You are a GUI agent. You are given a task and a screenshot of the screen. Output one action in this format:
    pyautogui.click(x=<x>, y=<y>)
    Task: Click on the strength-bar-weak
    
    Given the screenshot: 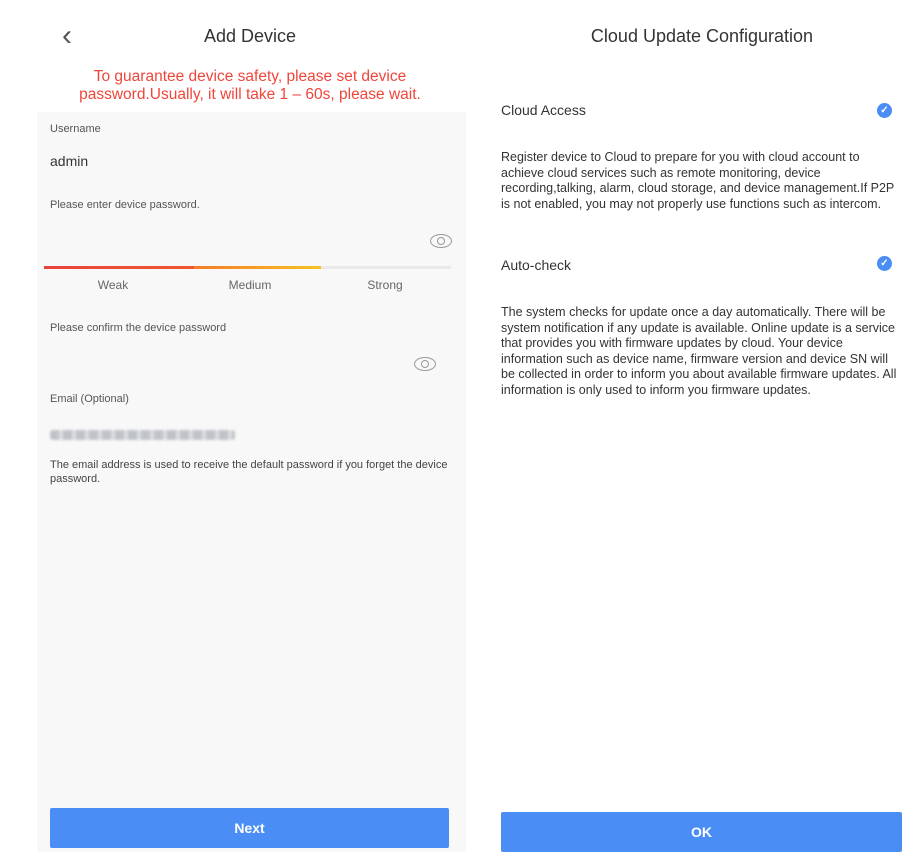 What is the action you would take?
    pyautogui.click(x=119, y=267)
    